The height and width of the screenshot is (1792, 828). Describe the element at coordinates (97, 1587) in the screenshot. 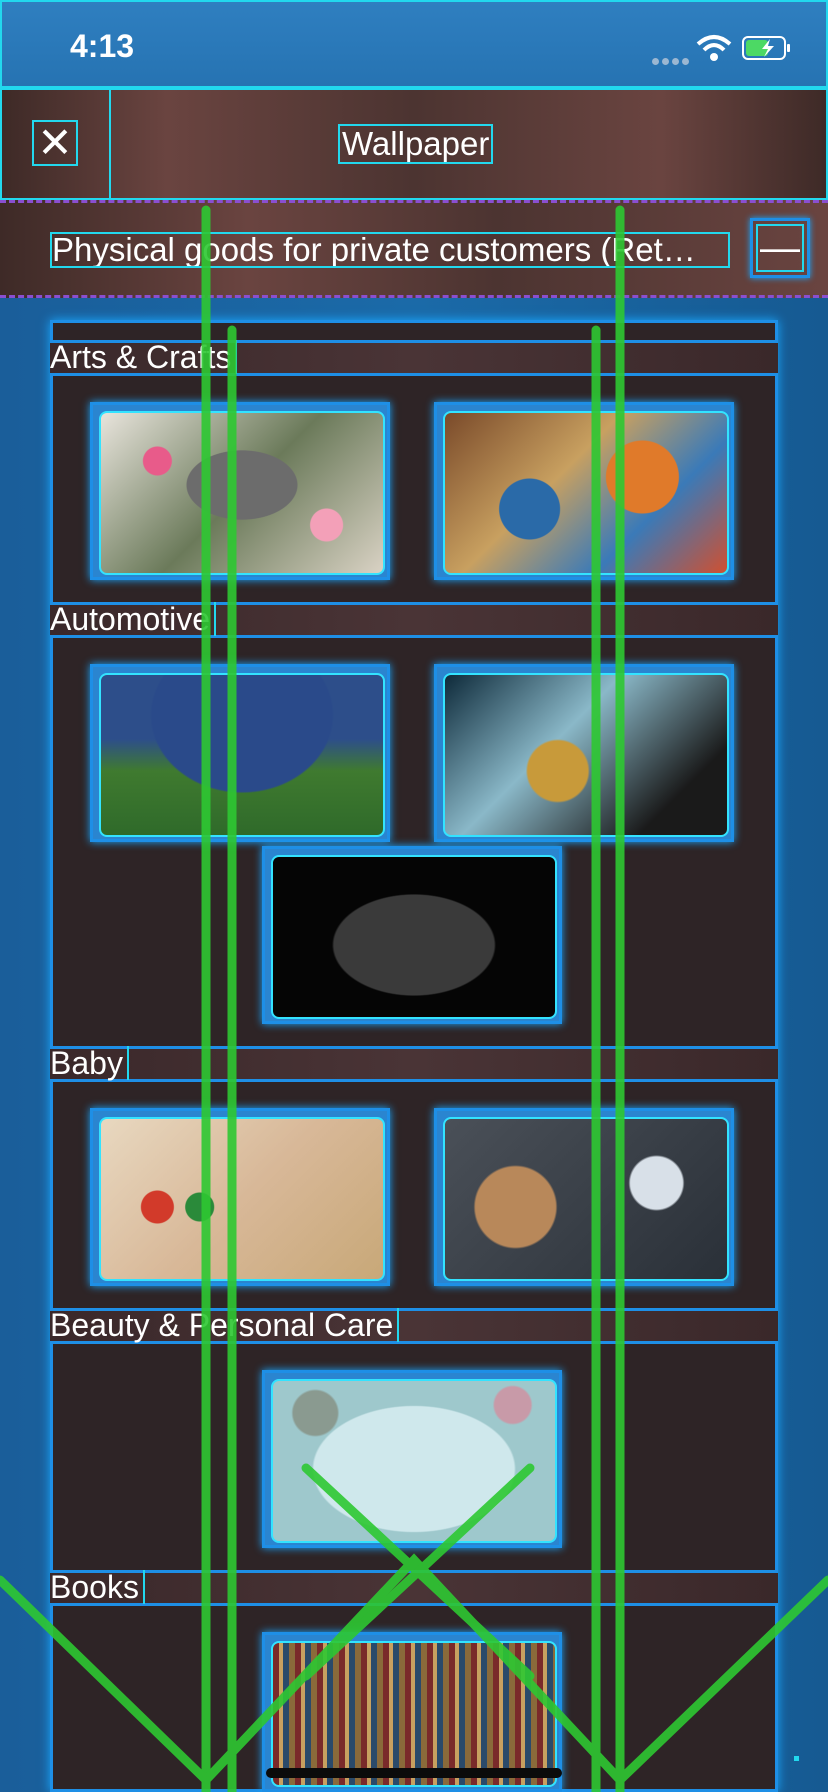

I see `category-label: Books` at that location.